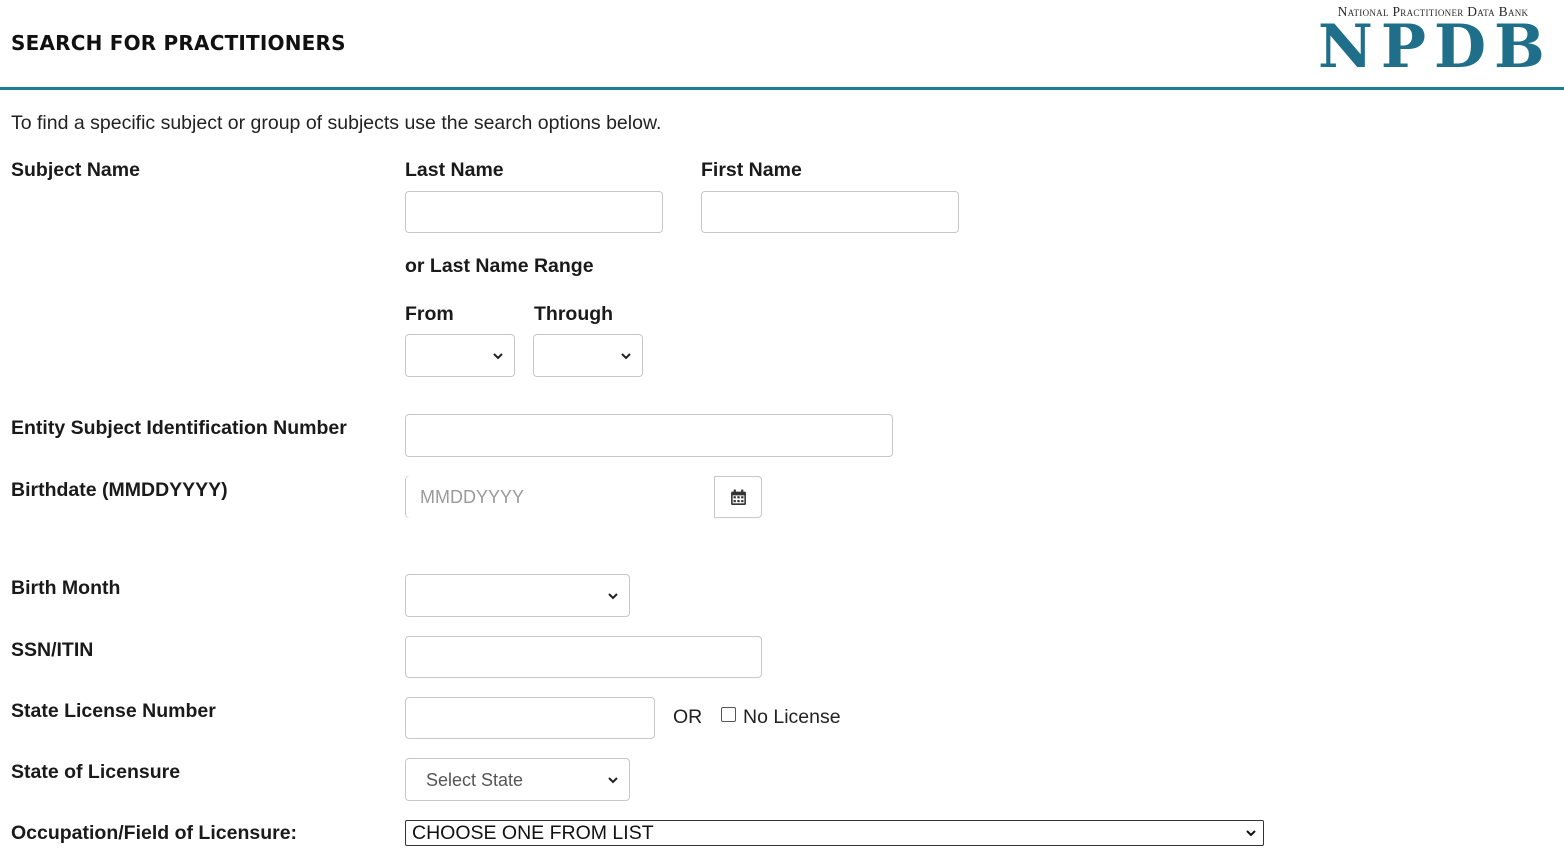 This screenshot has width=1564, height=848. Describe the element at coordinates (119, 490) in the screenshot. I see `birthdate-label: Birthdate (MMDDYYYY)` at that location.